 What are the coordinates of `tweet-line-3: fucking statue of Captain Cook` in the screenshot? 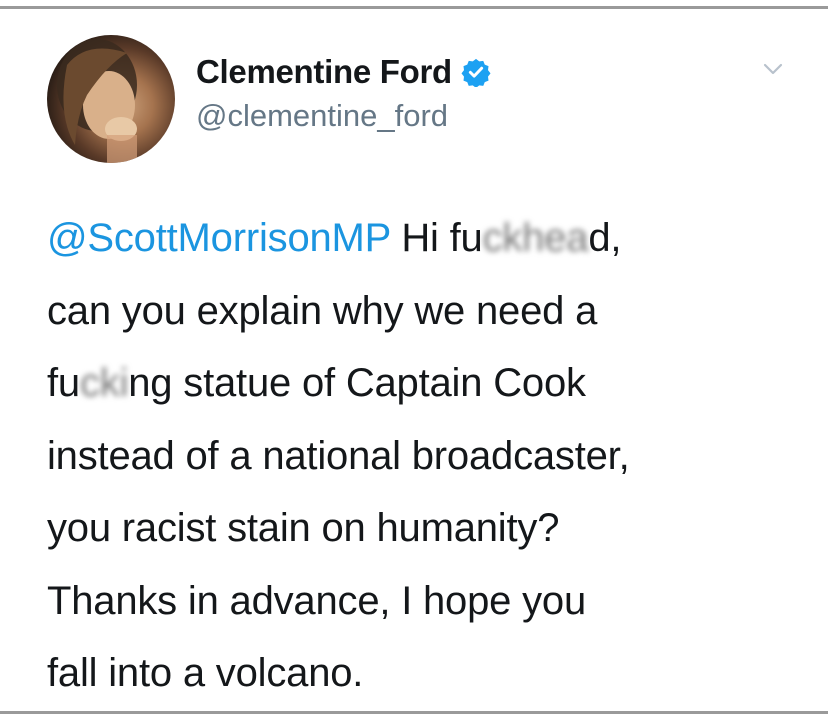 It's located at (427, 383).